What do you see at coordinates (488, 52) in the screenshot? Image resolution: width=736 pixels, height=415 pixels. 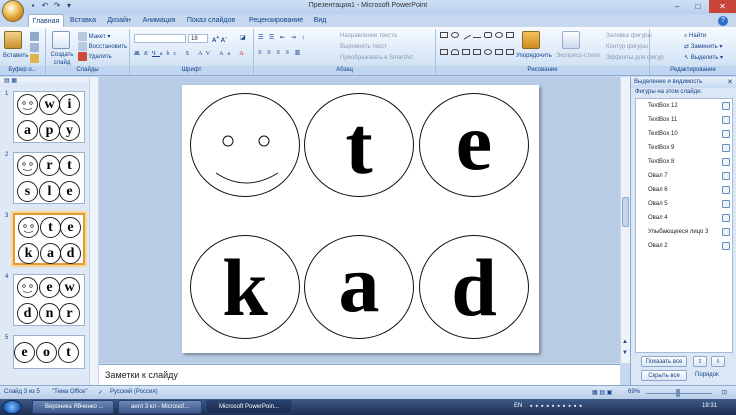 I see `shape-smile-icon` at bounding box center [488, 52].